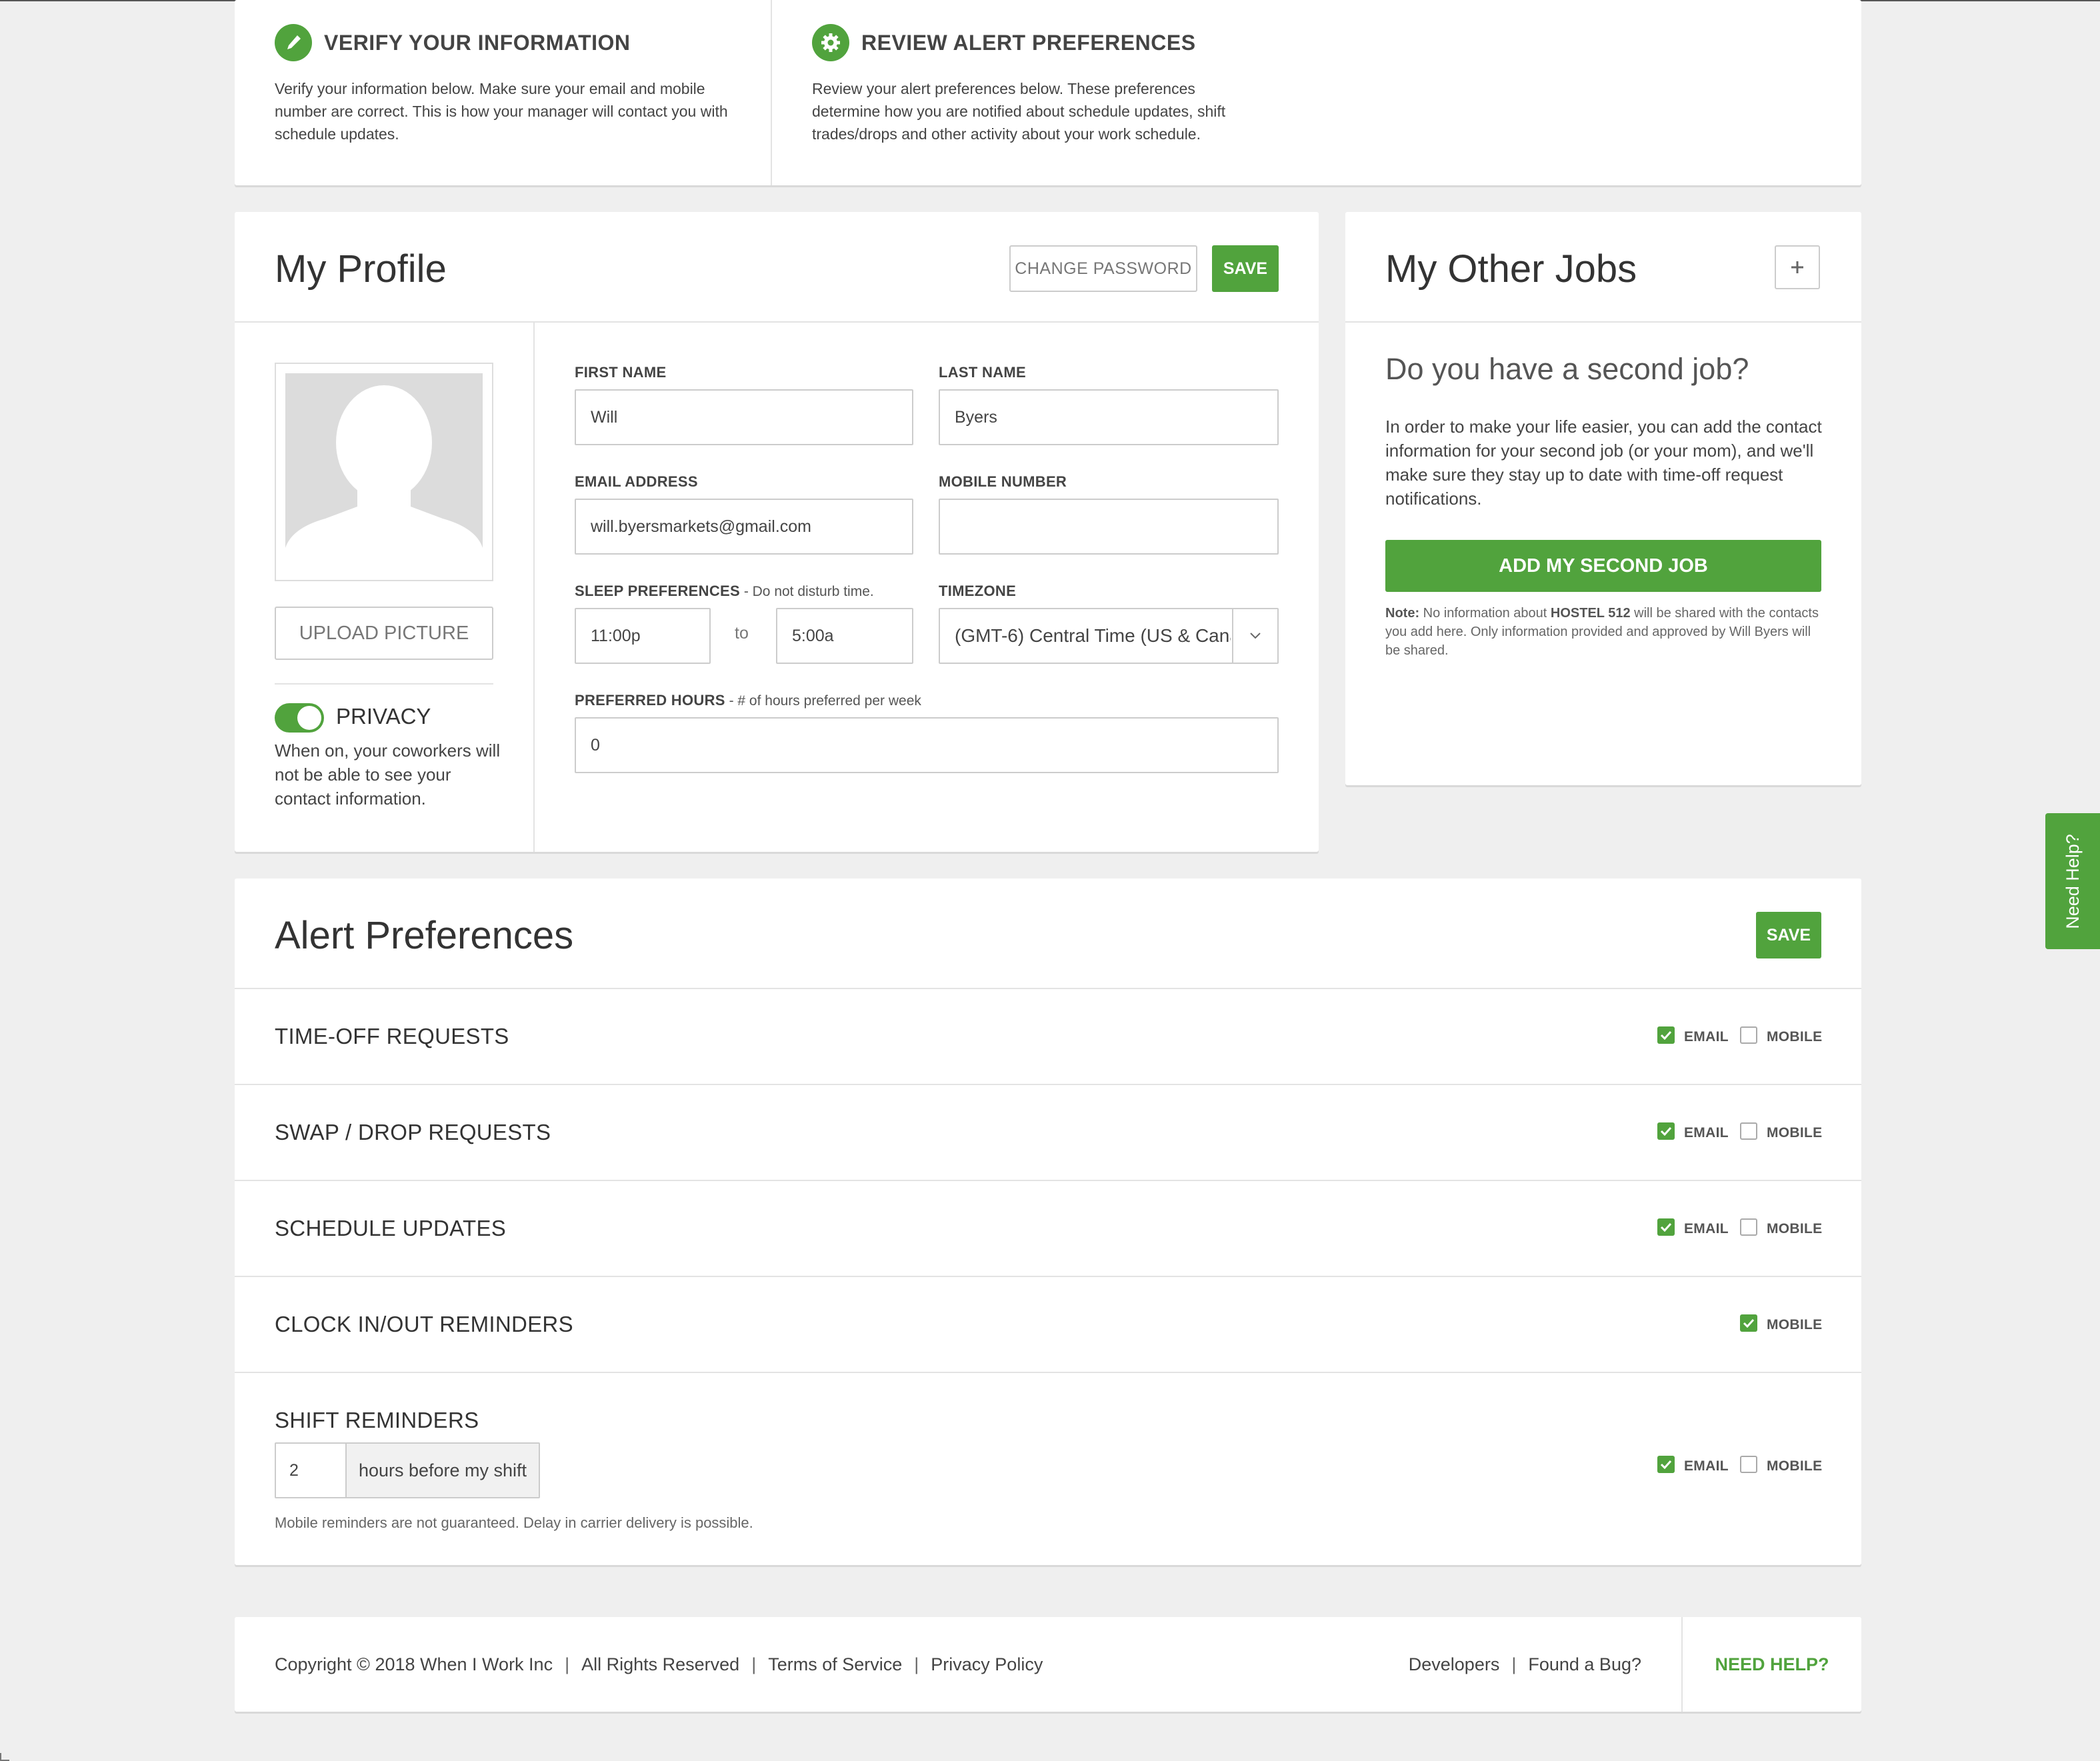  Describe the element at coordinates (1788, 935) in the screenshot. I see `alerts-save-button: SAVE` at that location.